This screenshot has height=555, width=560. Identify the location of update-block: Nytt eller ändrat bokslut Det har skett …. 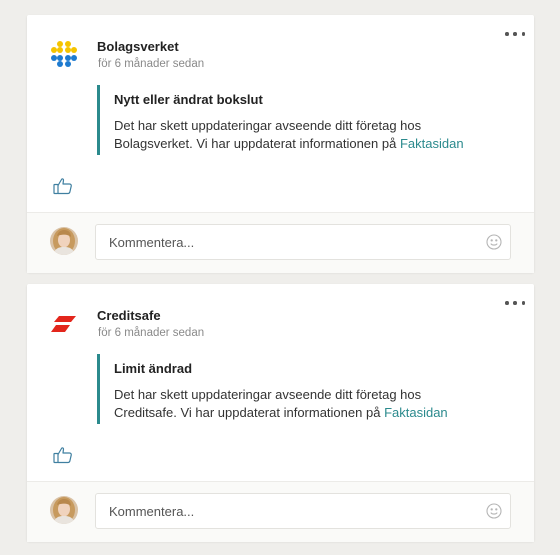
(297, 120).